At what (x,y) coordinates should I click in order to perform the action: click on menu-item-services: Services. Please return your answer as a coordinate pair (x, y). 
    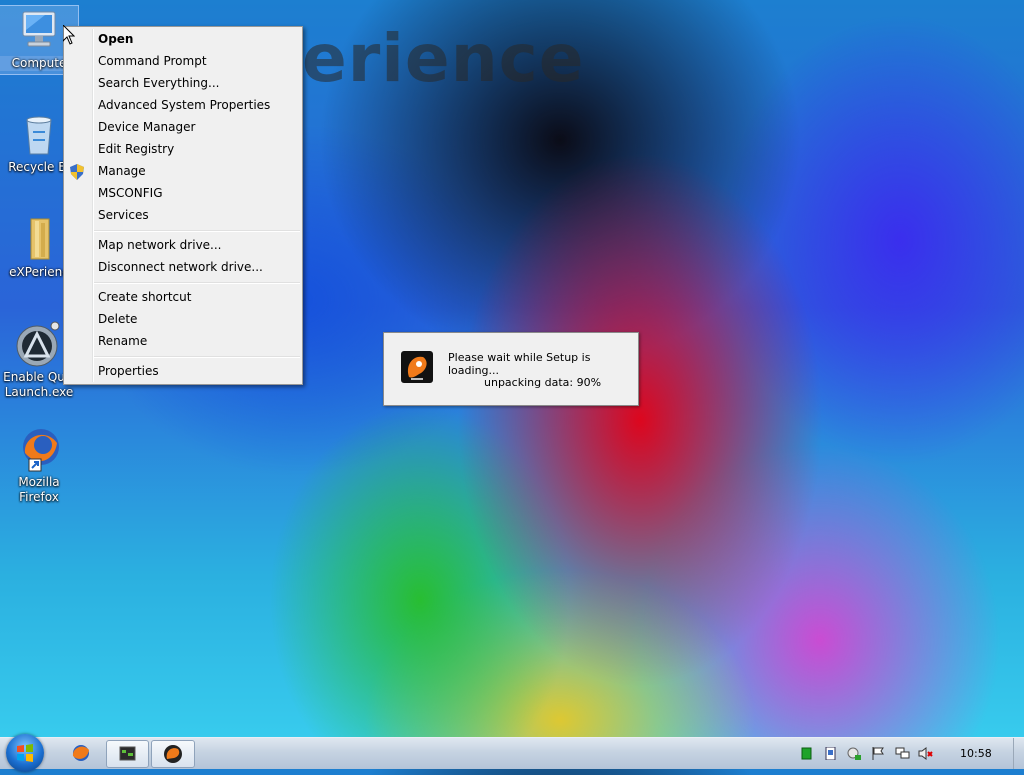
    Looking at the image, I should click on (123, 215).